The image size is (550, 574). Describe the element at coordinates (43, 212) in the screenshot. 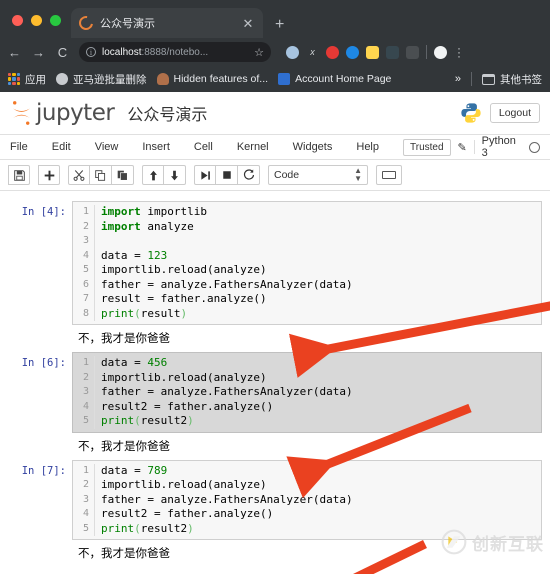

I see `cell-prompt: In [4]:` at that location.